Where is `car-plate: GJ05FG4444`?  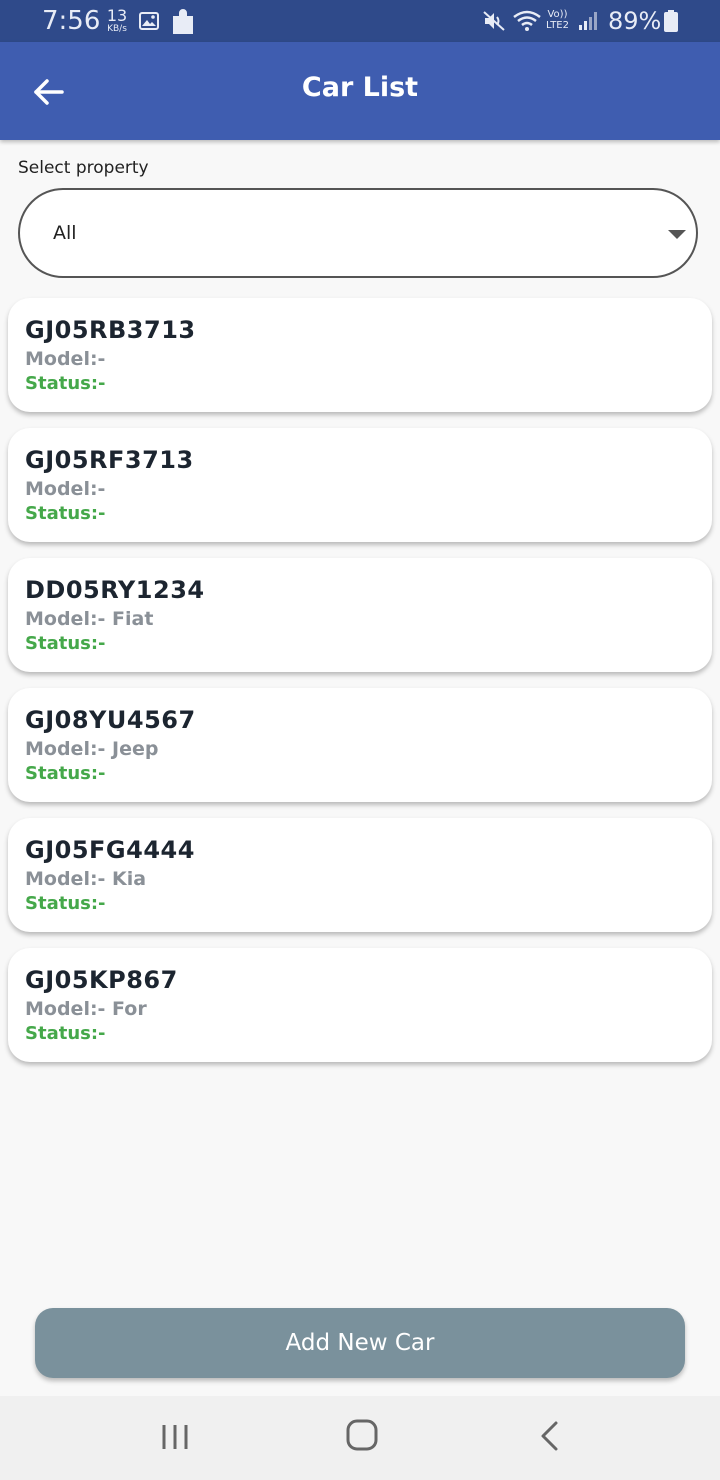
car-plate: GJ05FG4444 is located at coordinates (110, 850).